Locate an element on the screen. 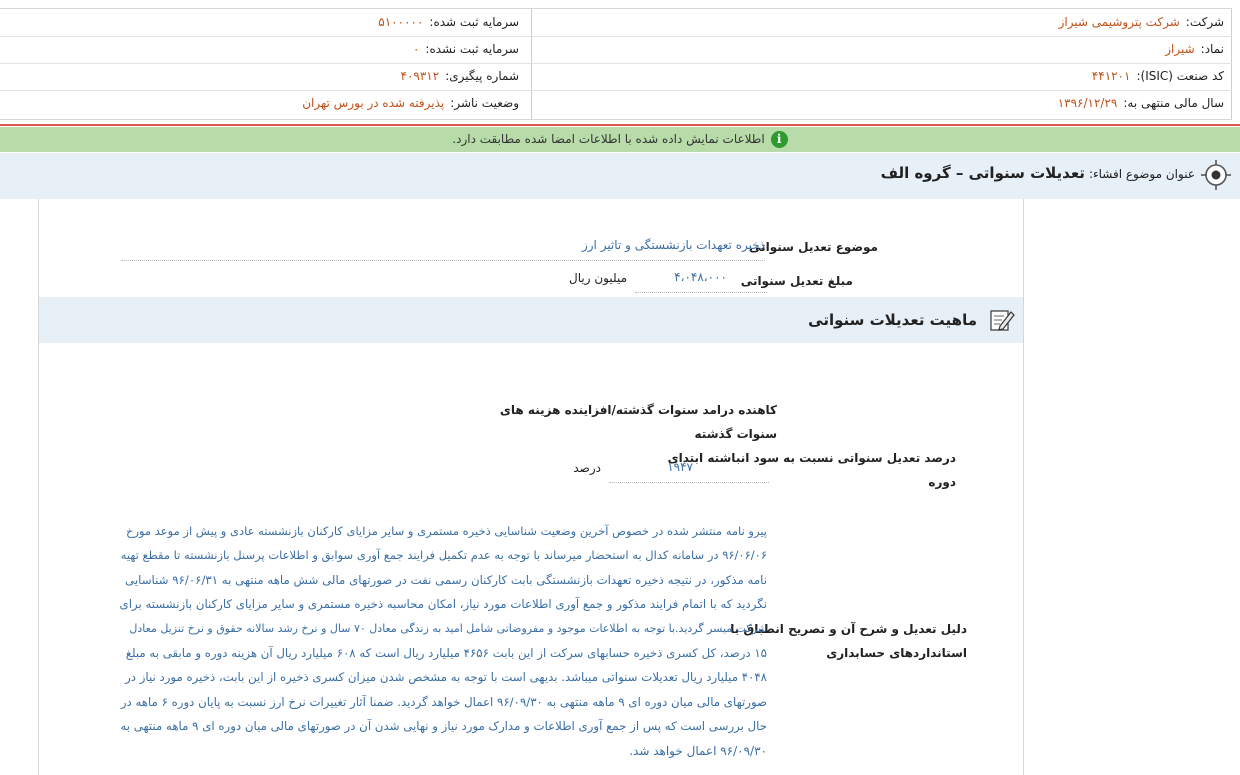  registered-capital-label: سرمایه ثبت شده: is located at coordinates (474, 22).